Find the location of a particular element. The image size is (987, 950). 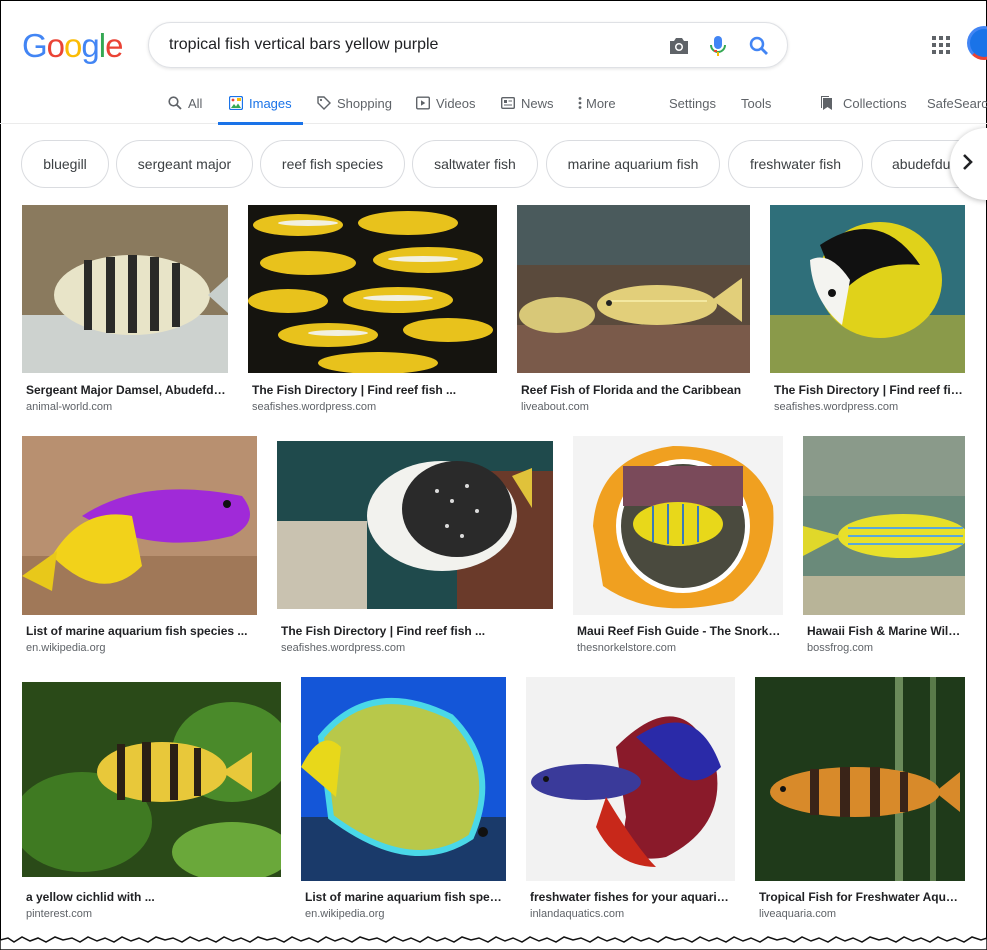

chip-reef-fish-species: reef fish species is located at coordinates (332, 164).